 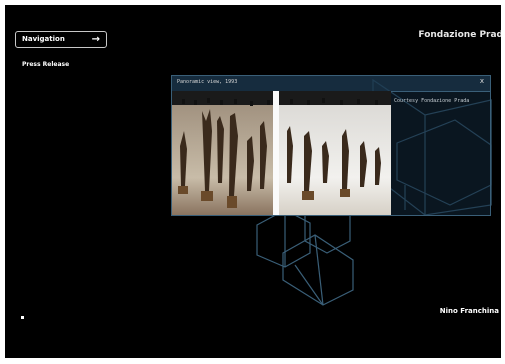 I want to click on brand-title: Fondazione Prad, so click(x=459, y=35).